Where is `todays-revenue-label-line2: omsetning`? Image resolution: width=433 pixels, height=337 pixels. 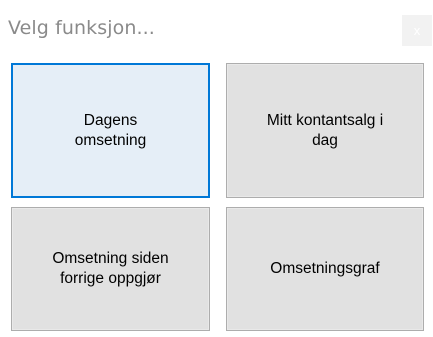
todays-revenue-label-line2: omsetning is located at coordinates (110, 140).